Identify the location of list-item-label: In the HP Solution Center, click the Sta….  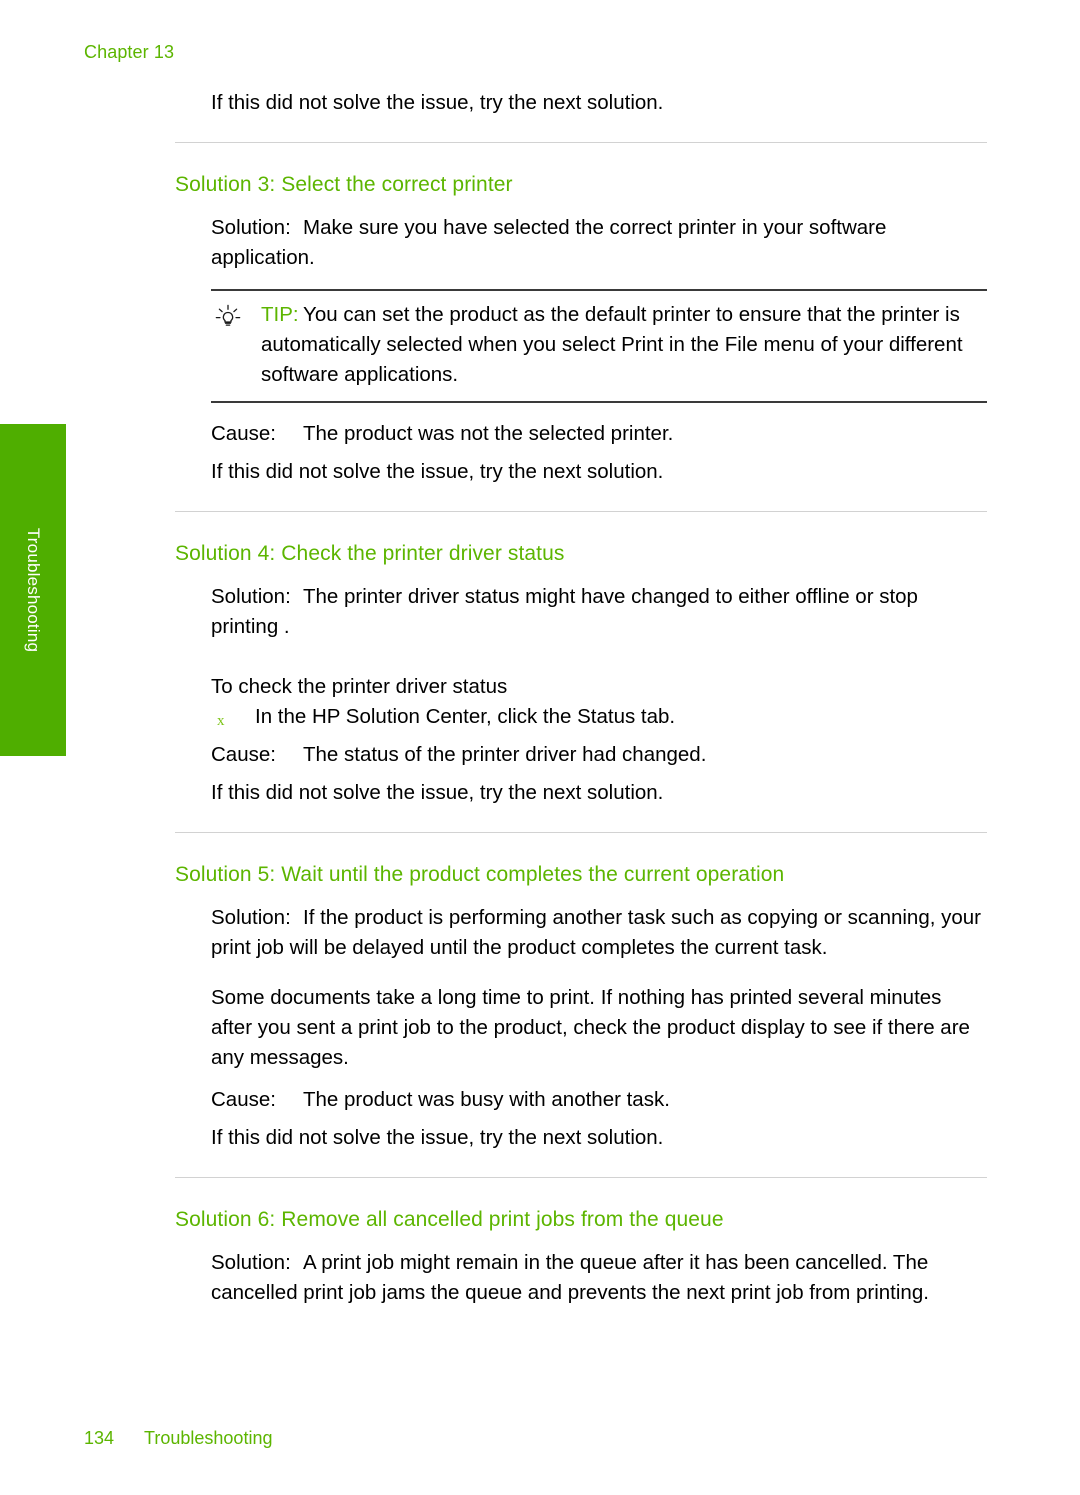
(465, 716).